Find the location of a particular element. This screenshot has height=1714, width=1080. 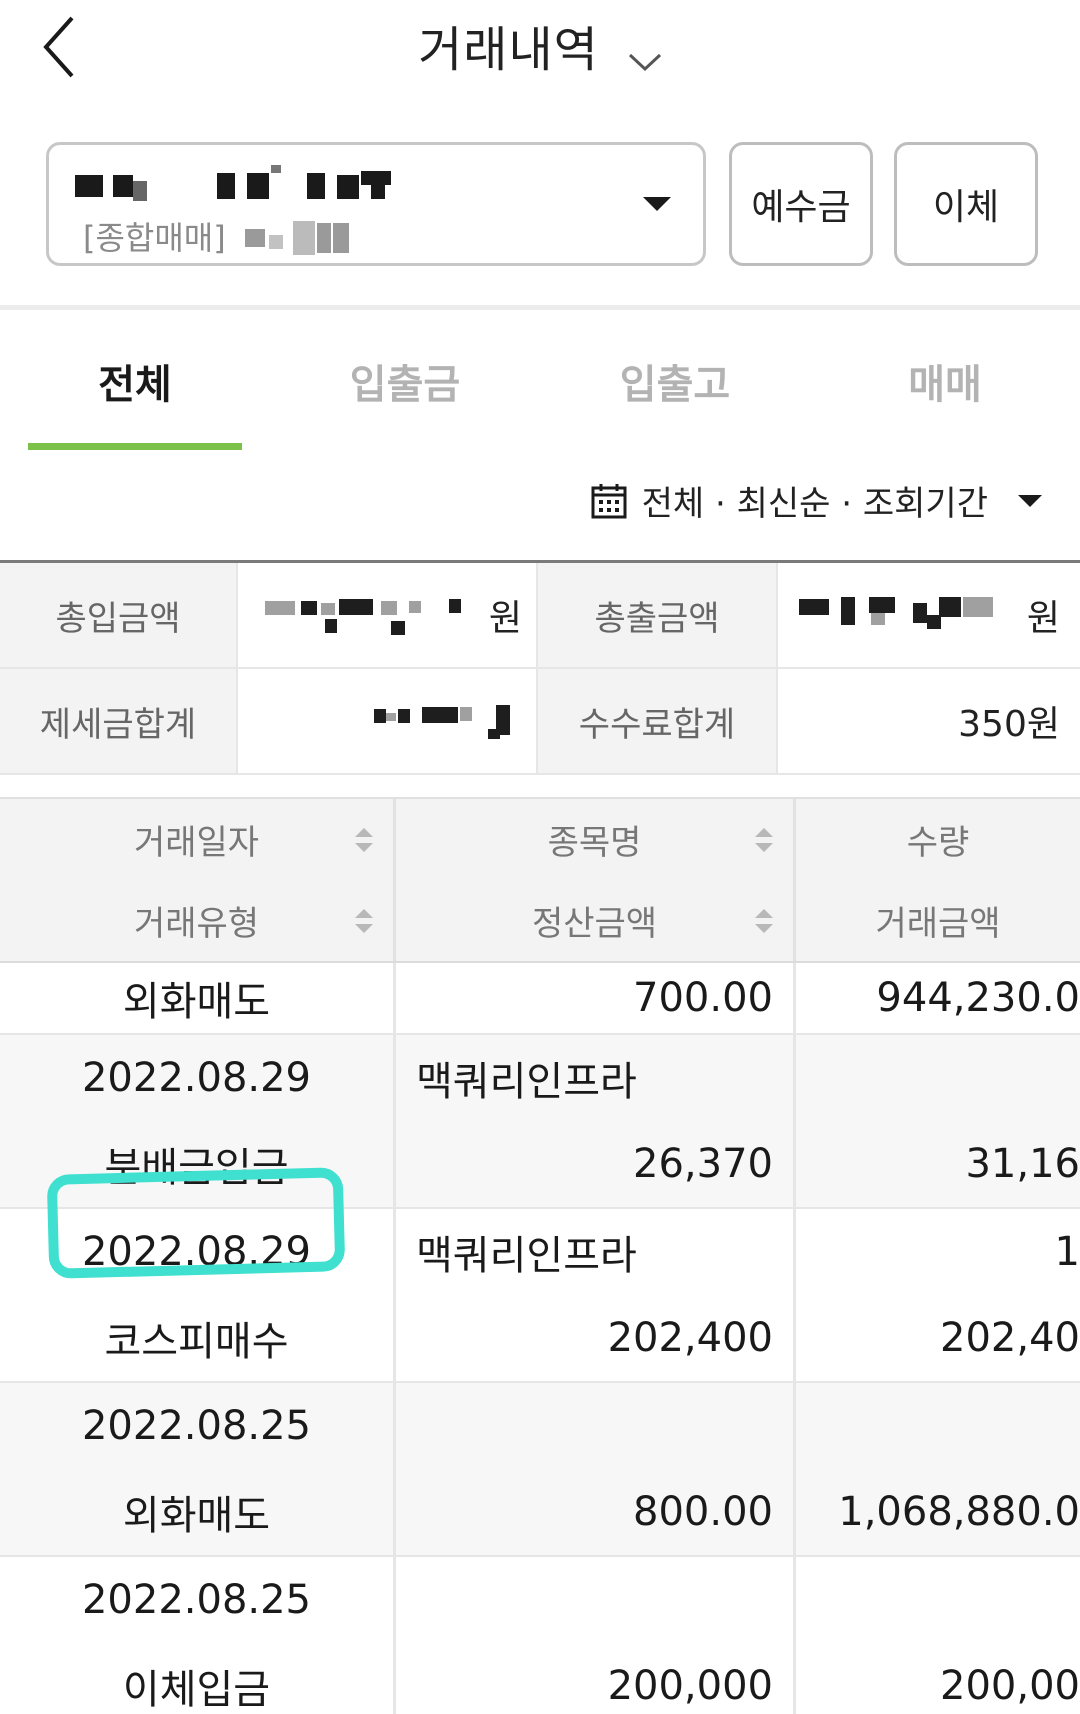

header-label: 종목명 is located at coordinates (594, 843).